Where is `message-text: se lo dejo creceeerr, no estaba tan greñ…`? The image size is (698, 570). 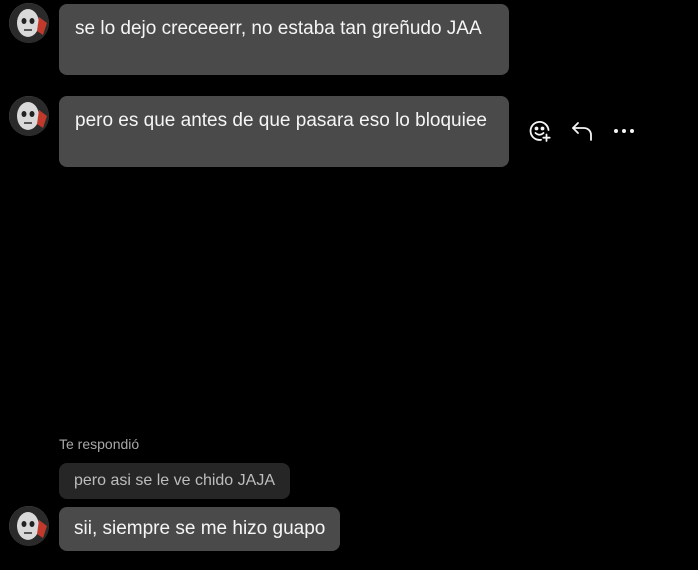
message-text: se lo dejo creceeerr, no estaba tan greñ… is located at coordinates (278, 28).